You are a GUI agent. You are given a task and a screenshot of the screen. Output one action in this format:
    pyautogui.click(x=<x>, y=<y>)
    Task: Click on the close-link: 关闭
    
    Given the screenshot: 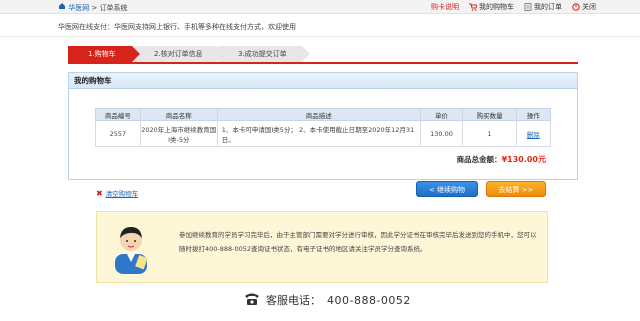 What is the action you would take?
    pyautogui.click(x=584, y=7)
    